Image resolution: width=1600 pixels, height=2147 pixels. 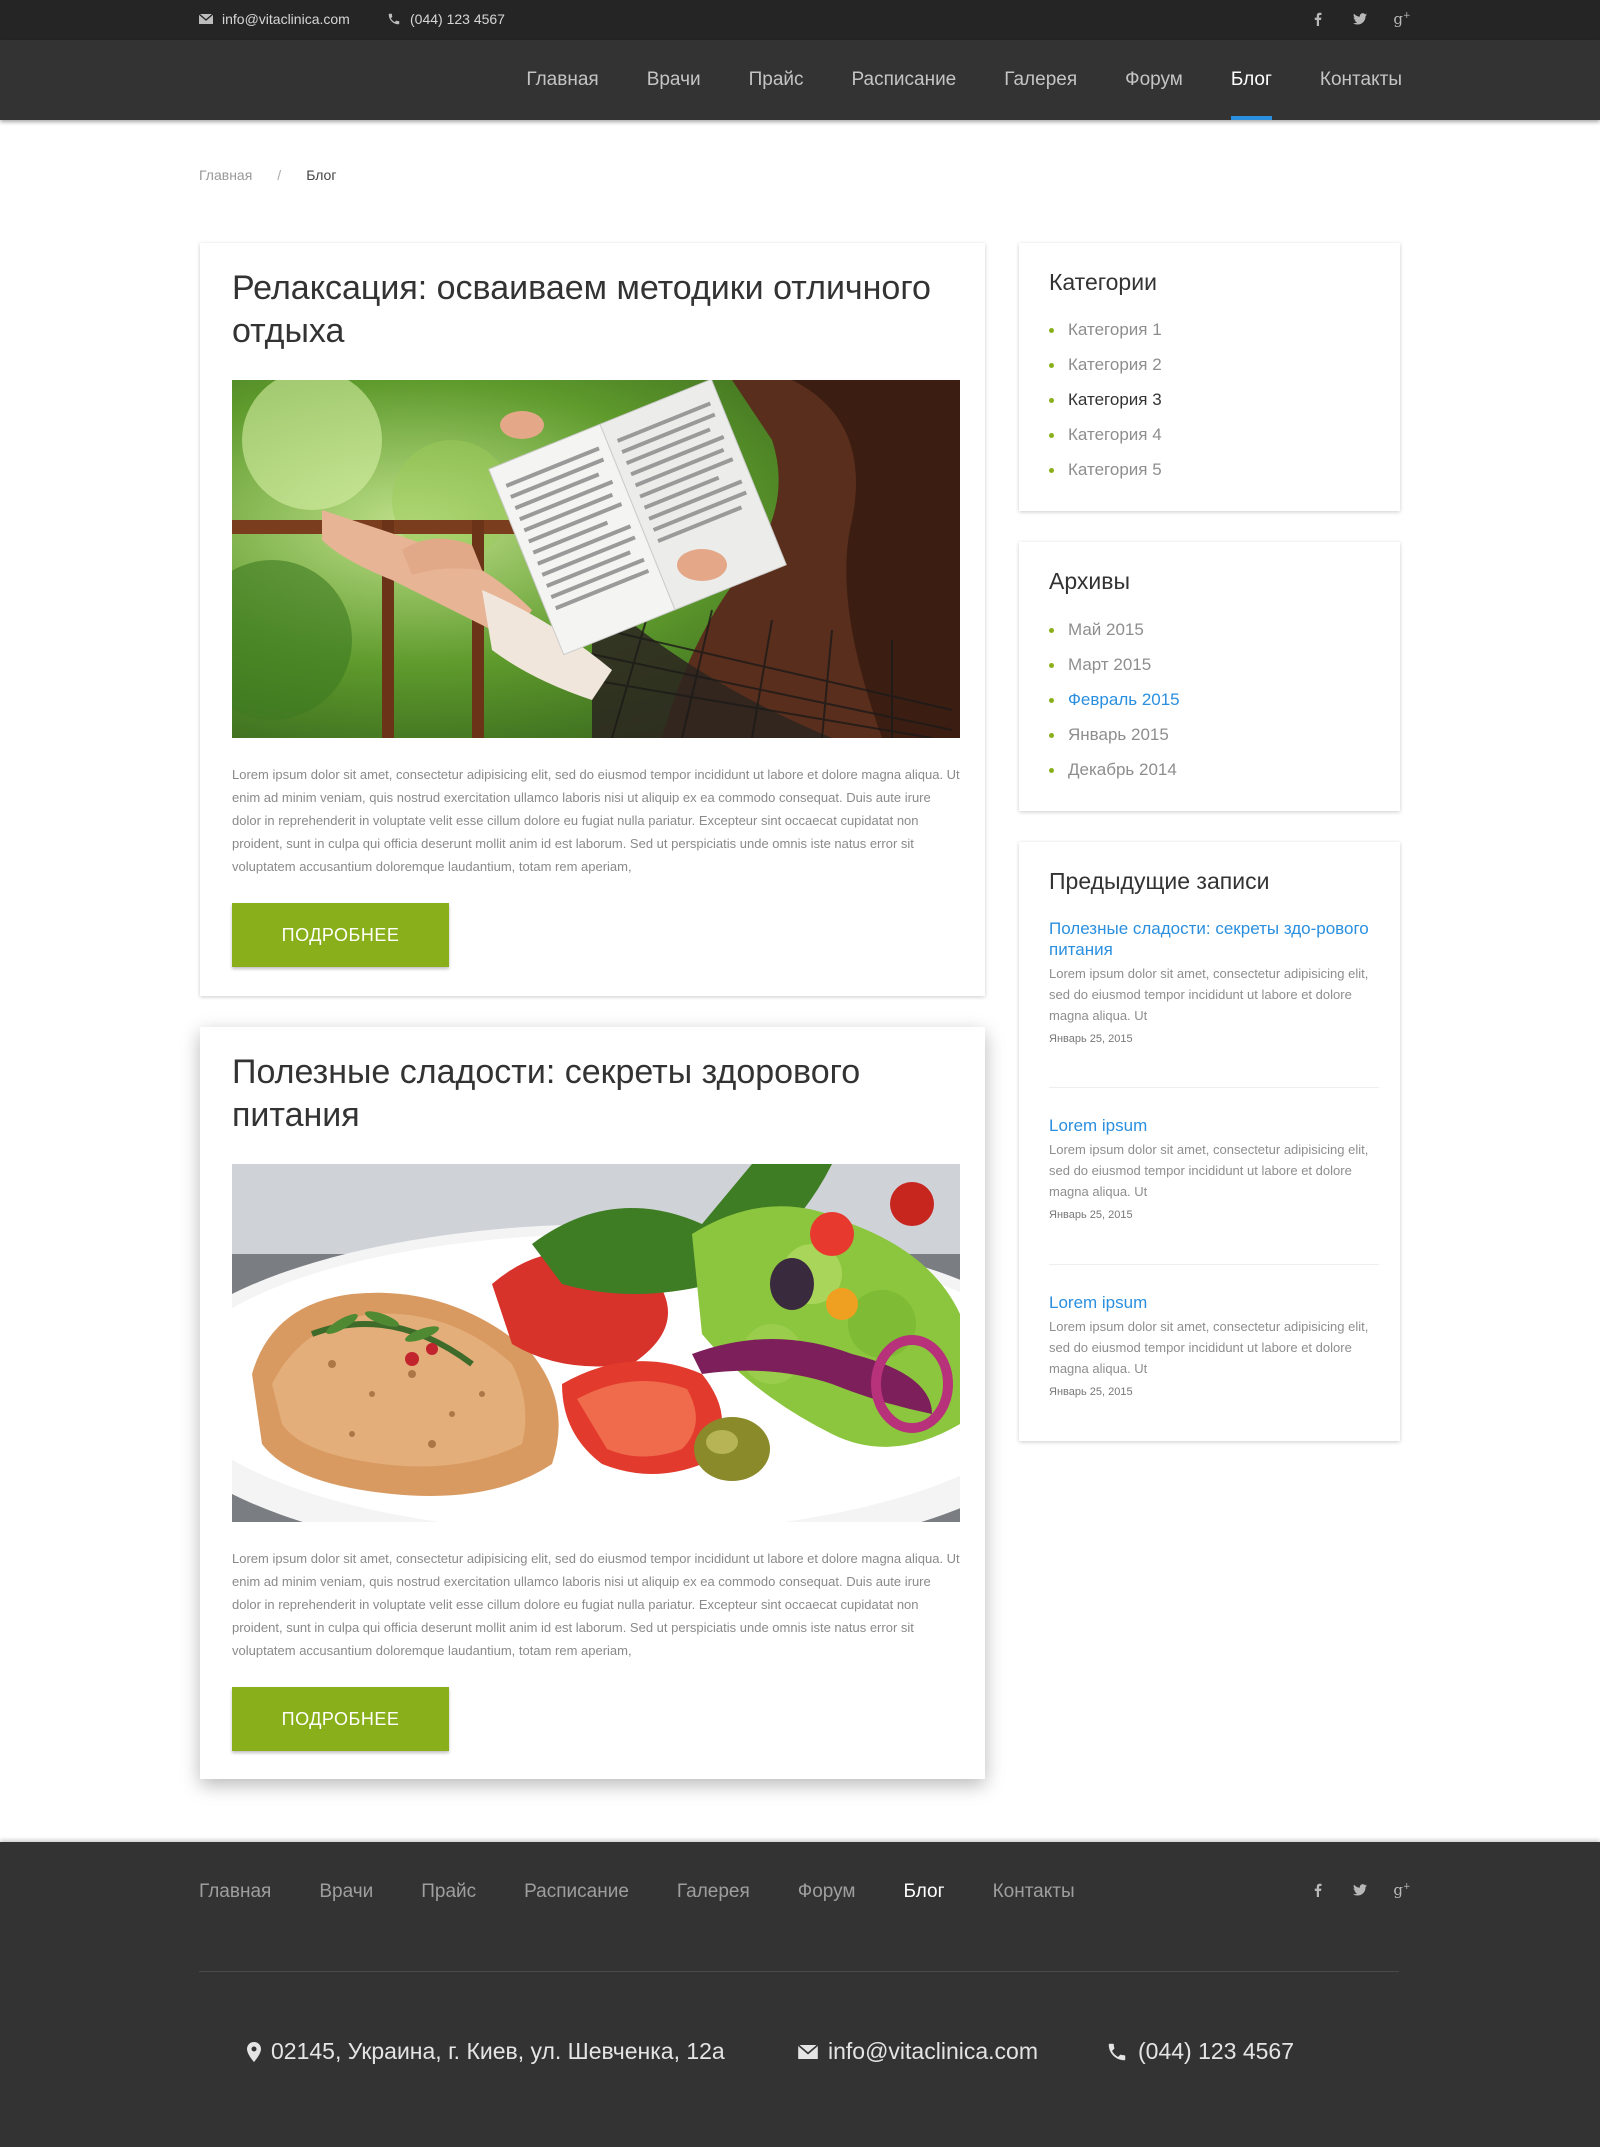 I want to click on footer-nav-gallery: Галерея, so click(x=713, y=1892).